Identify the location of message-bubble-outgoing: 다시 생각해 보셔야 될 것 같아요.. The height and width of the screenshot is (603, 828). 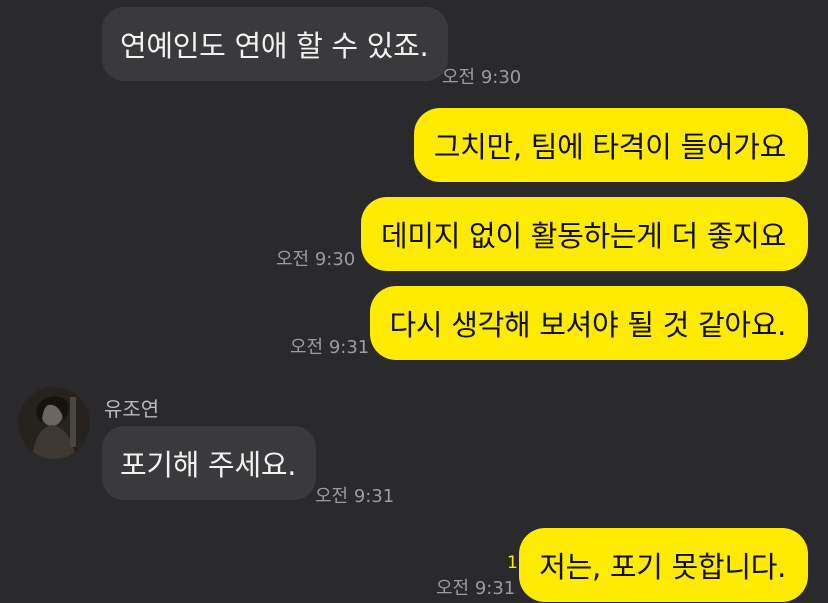
(588, 323).